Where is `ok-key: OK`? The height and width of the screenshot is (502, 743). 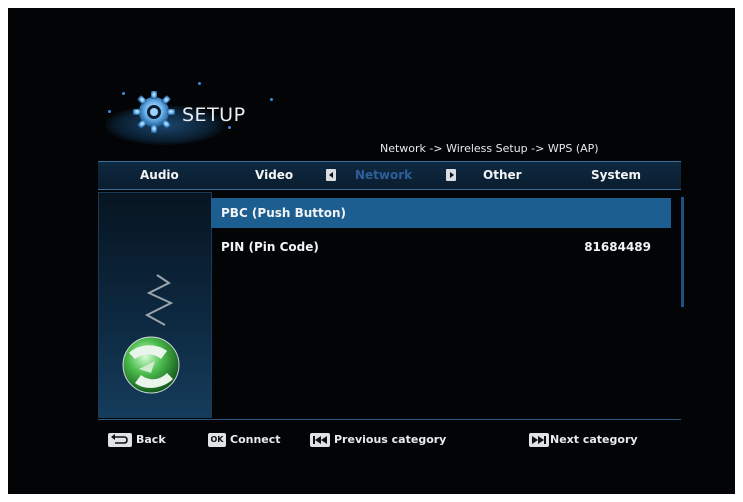 ok-key: OK is located at coordinates (217, 440).